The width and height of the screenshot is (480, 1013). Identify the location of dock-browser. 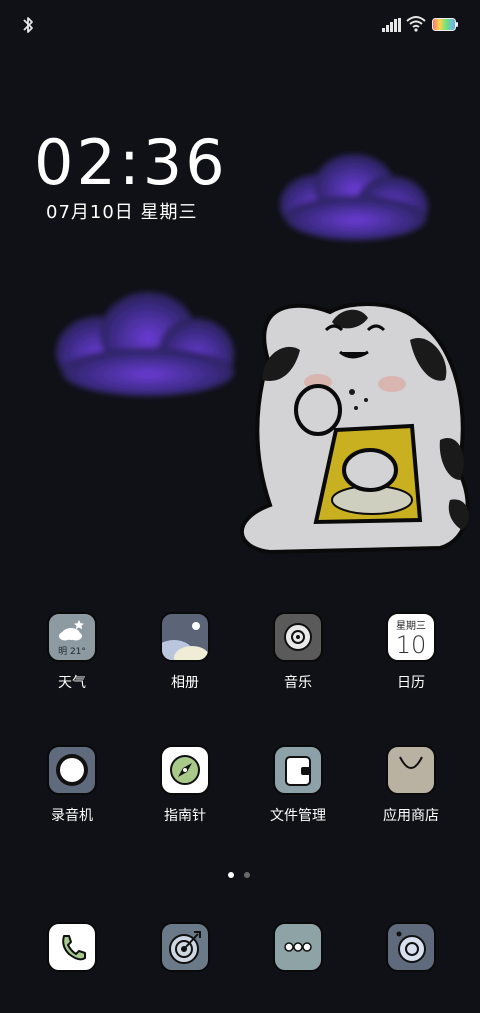
(185, 947).